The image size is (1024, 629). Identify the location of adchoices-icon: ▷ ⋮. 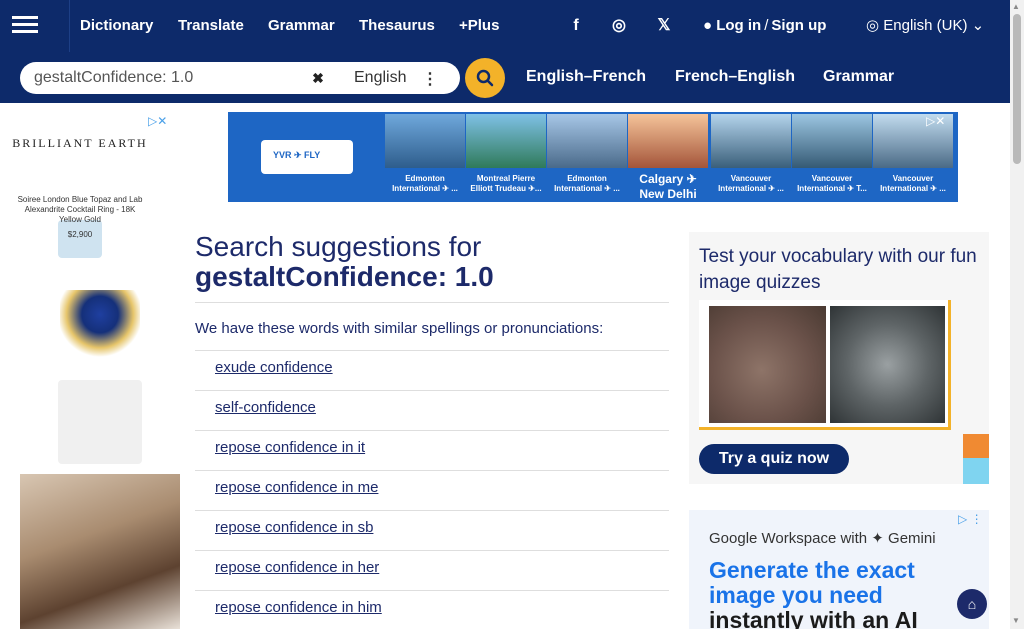
(970, 519).